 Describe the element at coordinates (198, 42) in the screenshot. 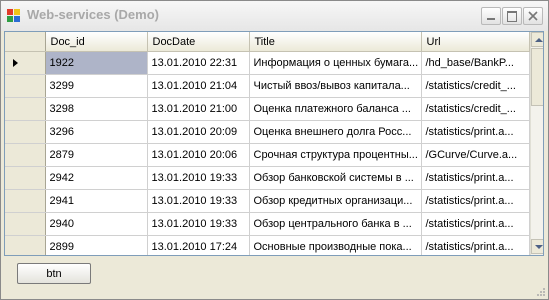

I see `column-header-docdate: DocDate` at that location.